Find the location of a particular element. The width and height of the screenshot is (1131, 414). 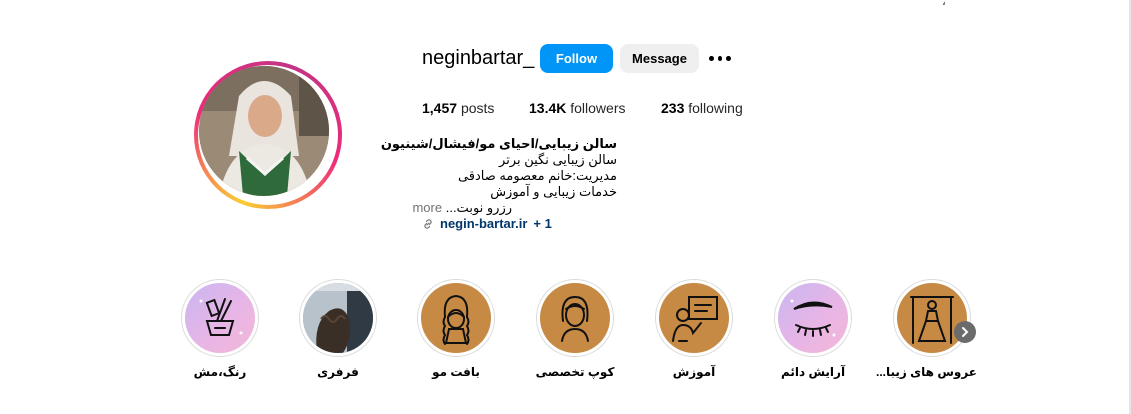

posts-count: 1,457 is located at coordinates (440, 108).